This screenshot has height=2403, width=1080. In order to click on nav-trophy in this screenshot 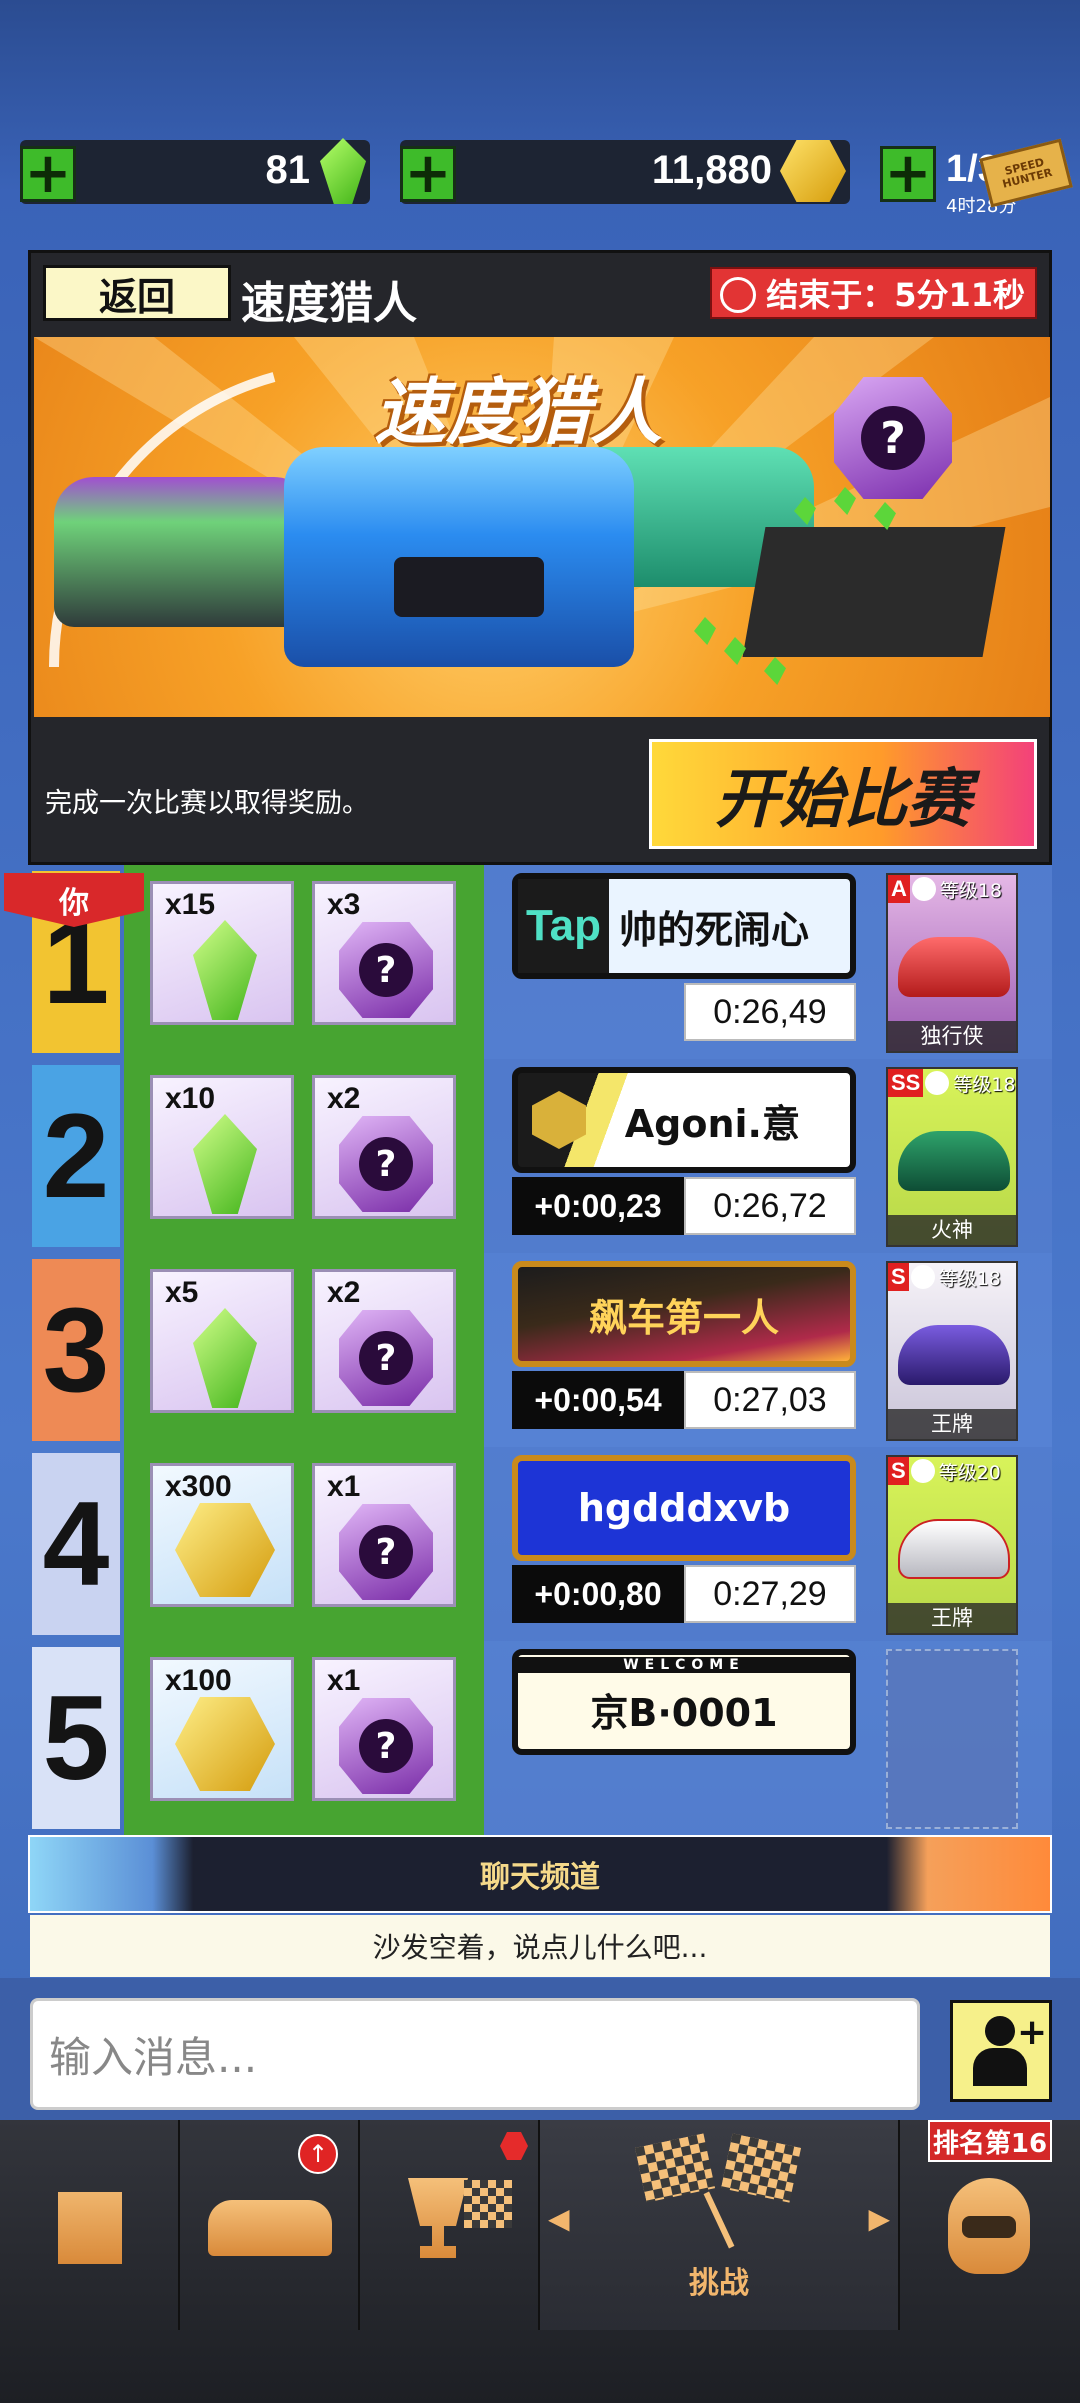, I will do `click(450, 2225)`.